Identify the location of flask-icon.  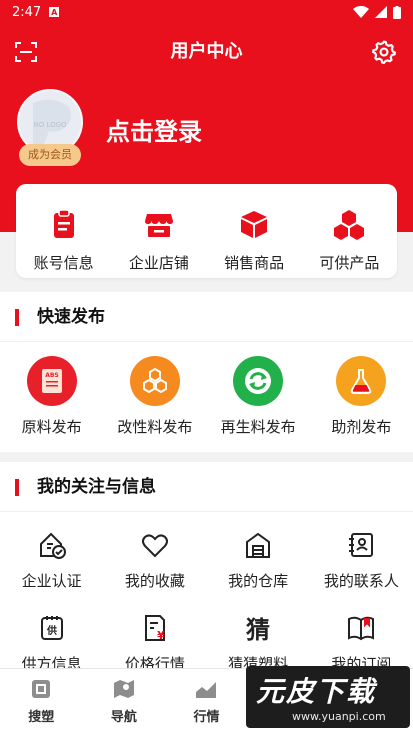
(361, 381).